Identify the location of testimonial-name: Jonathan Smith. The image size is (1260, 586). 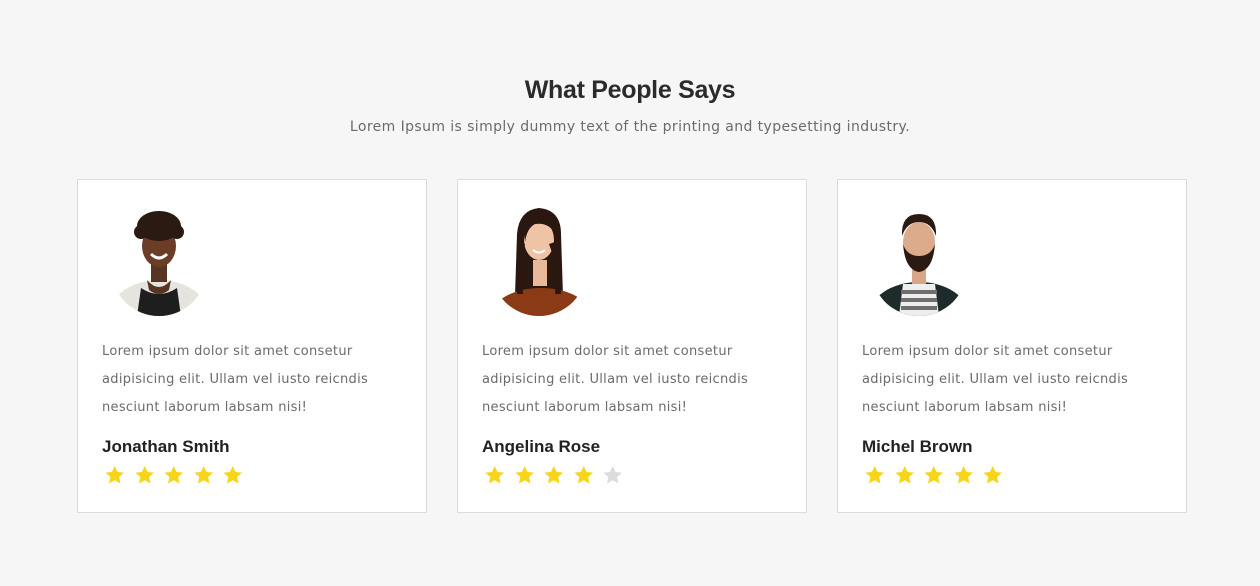
(166, 446).